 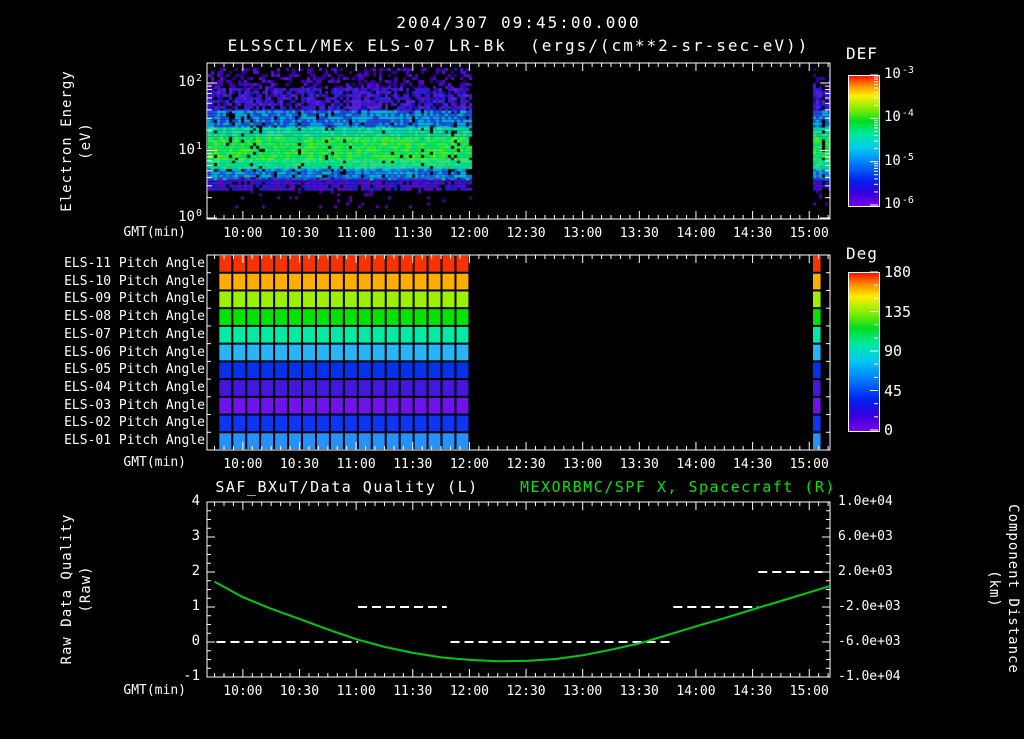 I want to click on time-tick-label-panel1: 11:30, so click(x=413, y=233).